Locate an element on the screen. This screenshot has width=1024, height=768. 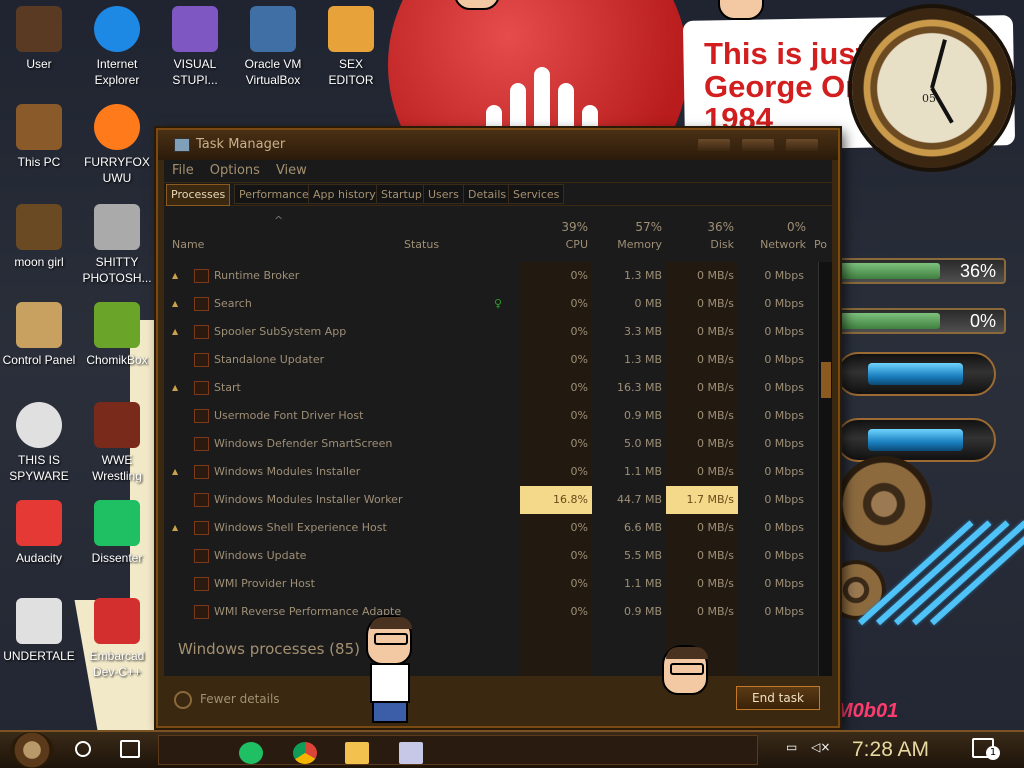
volume-muted-icon: ◁× is located at coordinates (820, 747).